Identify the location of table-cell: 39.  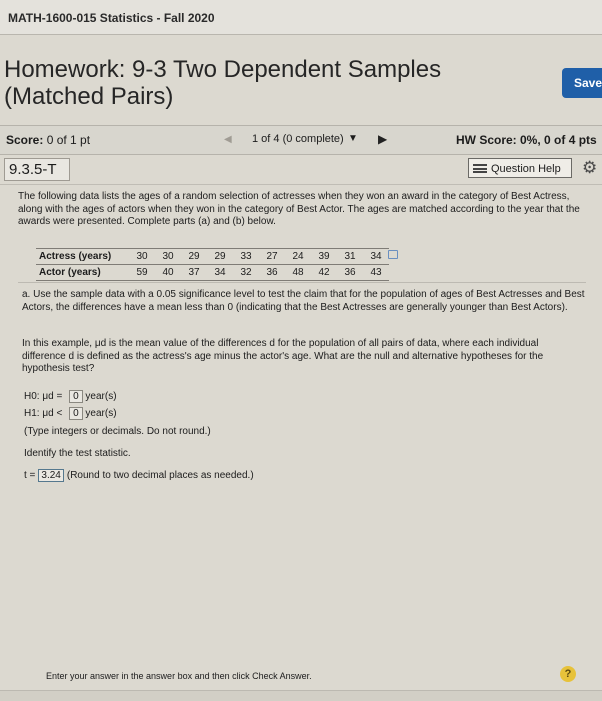
(324, 256).